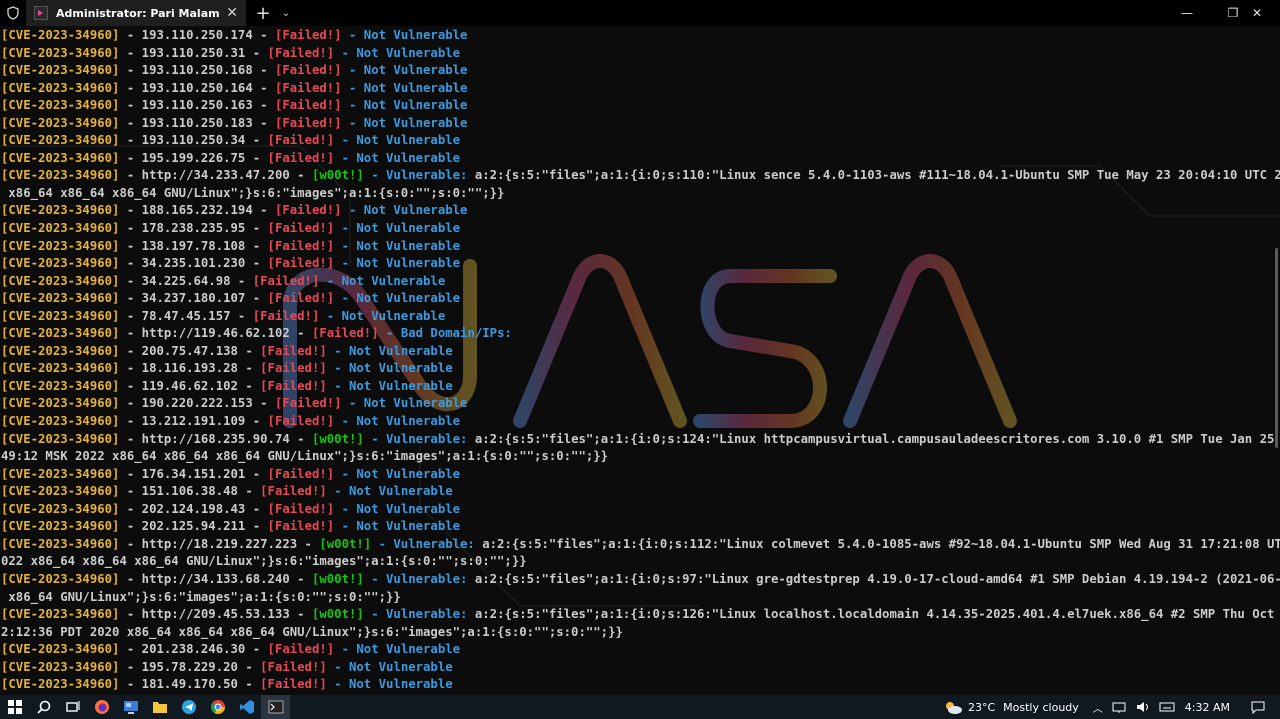 This screenshot has height=719, width=1280. Describe the element at coordinates (215, 438) in the screenshot. I see `line-text: - http://168.235.90.74 -` at that location.